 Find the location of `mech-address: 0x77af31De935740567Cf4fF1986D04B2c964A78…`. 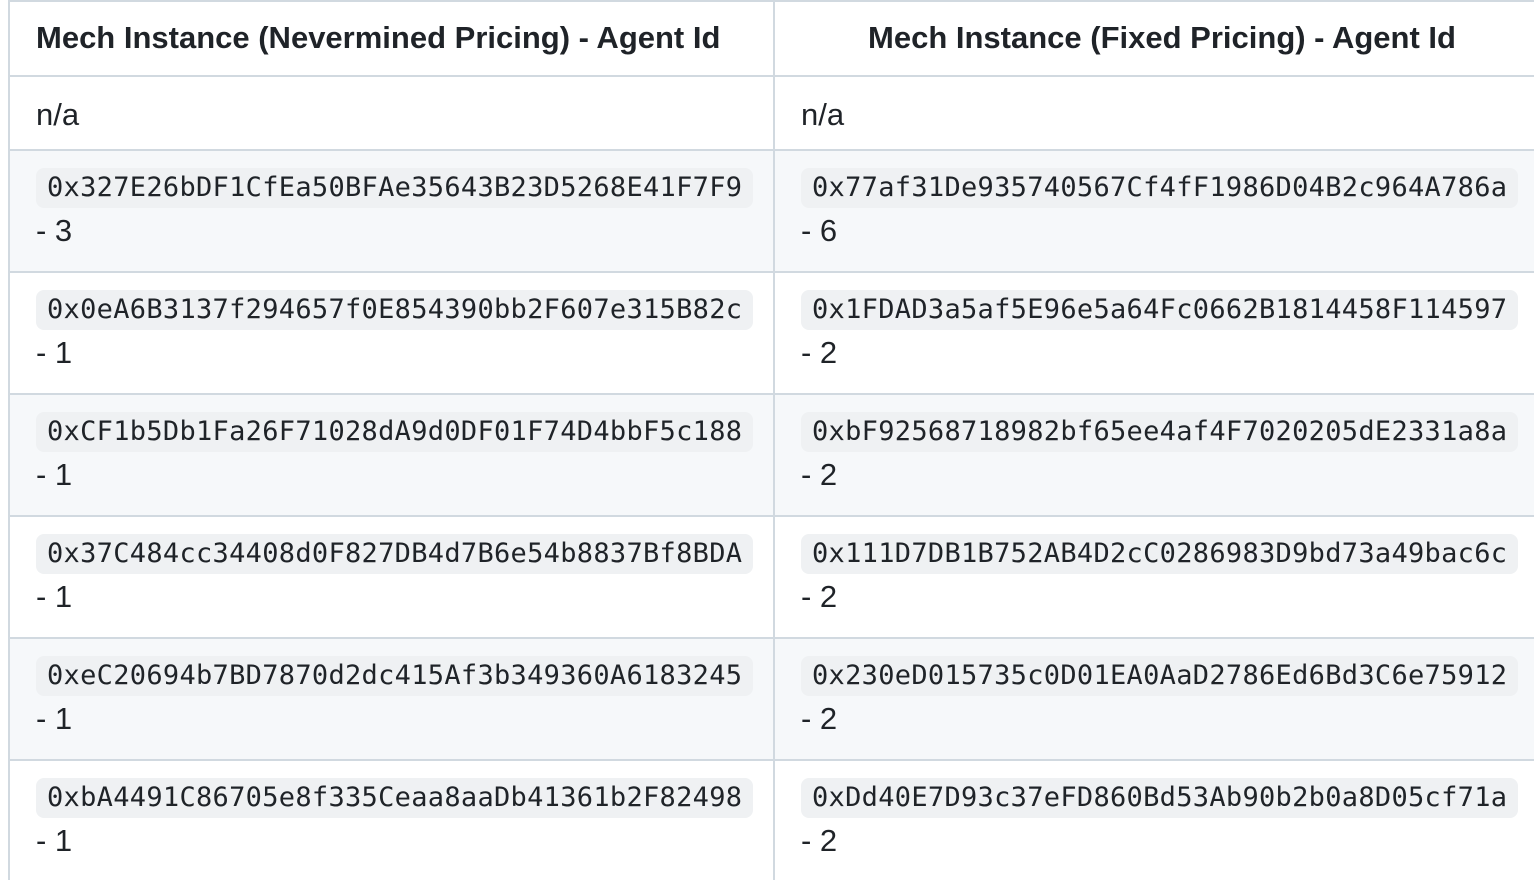

mech-address: 0x77af31De935740567Cf4fF1986D04B2c964A78… is located at coordinates (1160, 188).